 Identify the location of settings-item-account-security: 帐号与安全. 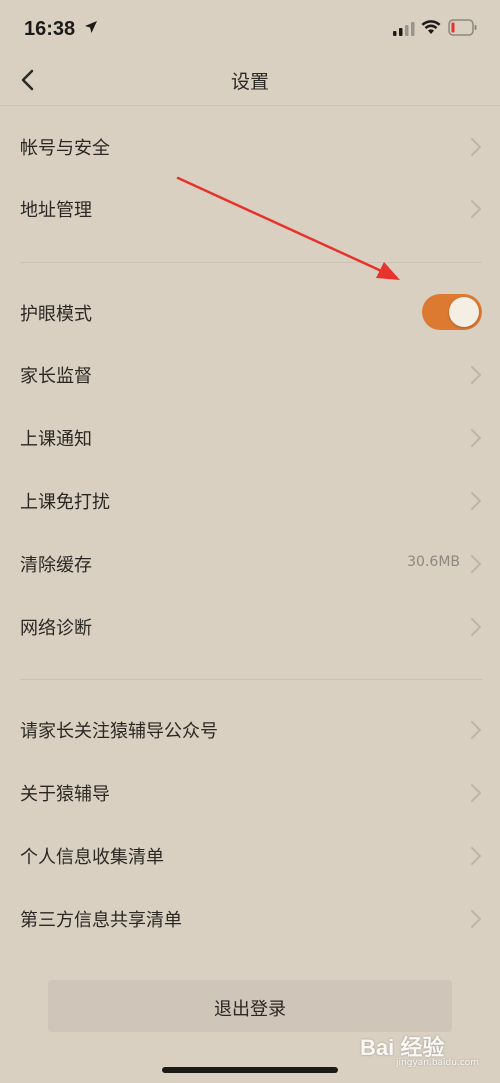
(250, 147).